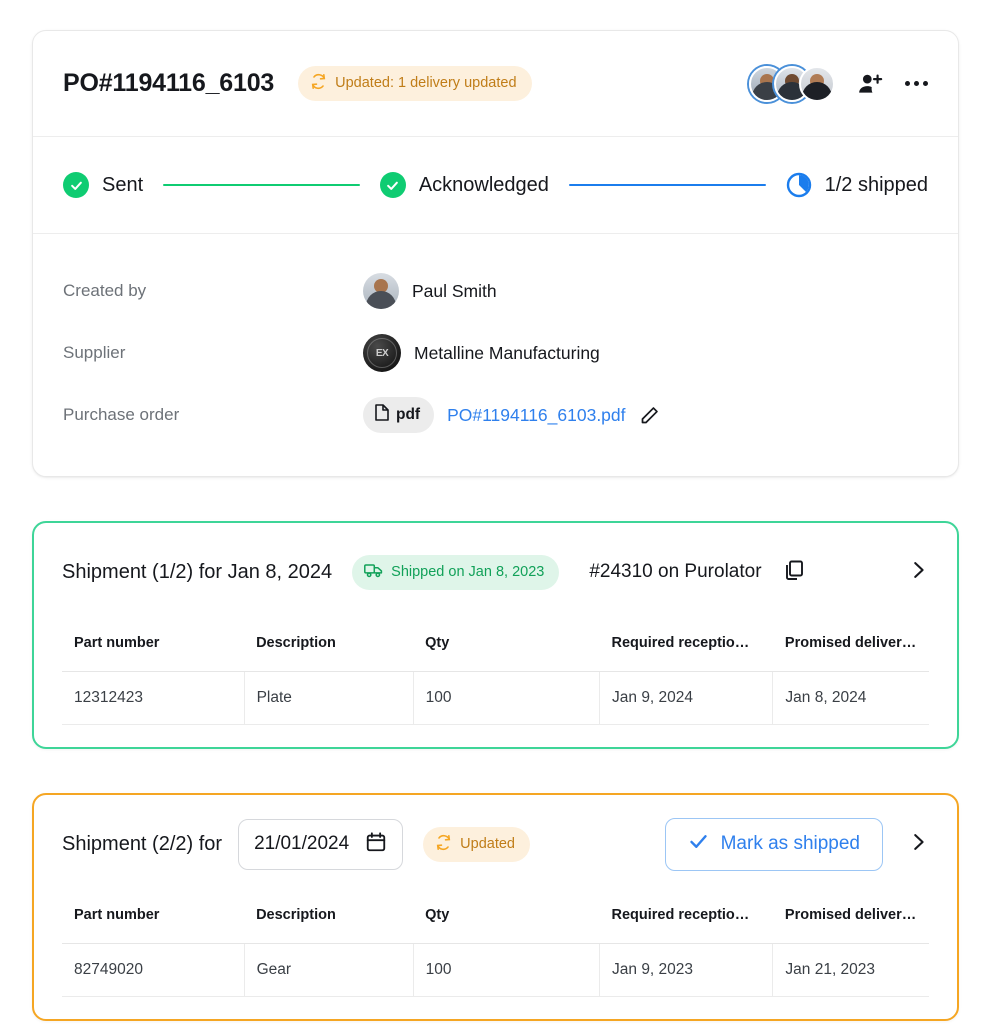 The width and height of the screenshot is (991, 1024). Describe the element at coordinates (870, 84) in the screenshot. I see `add-person-icon` at that location.